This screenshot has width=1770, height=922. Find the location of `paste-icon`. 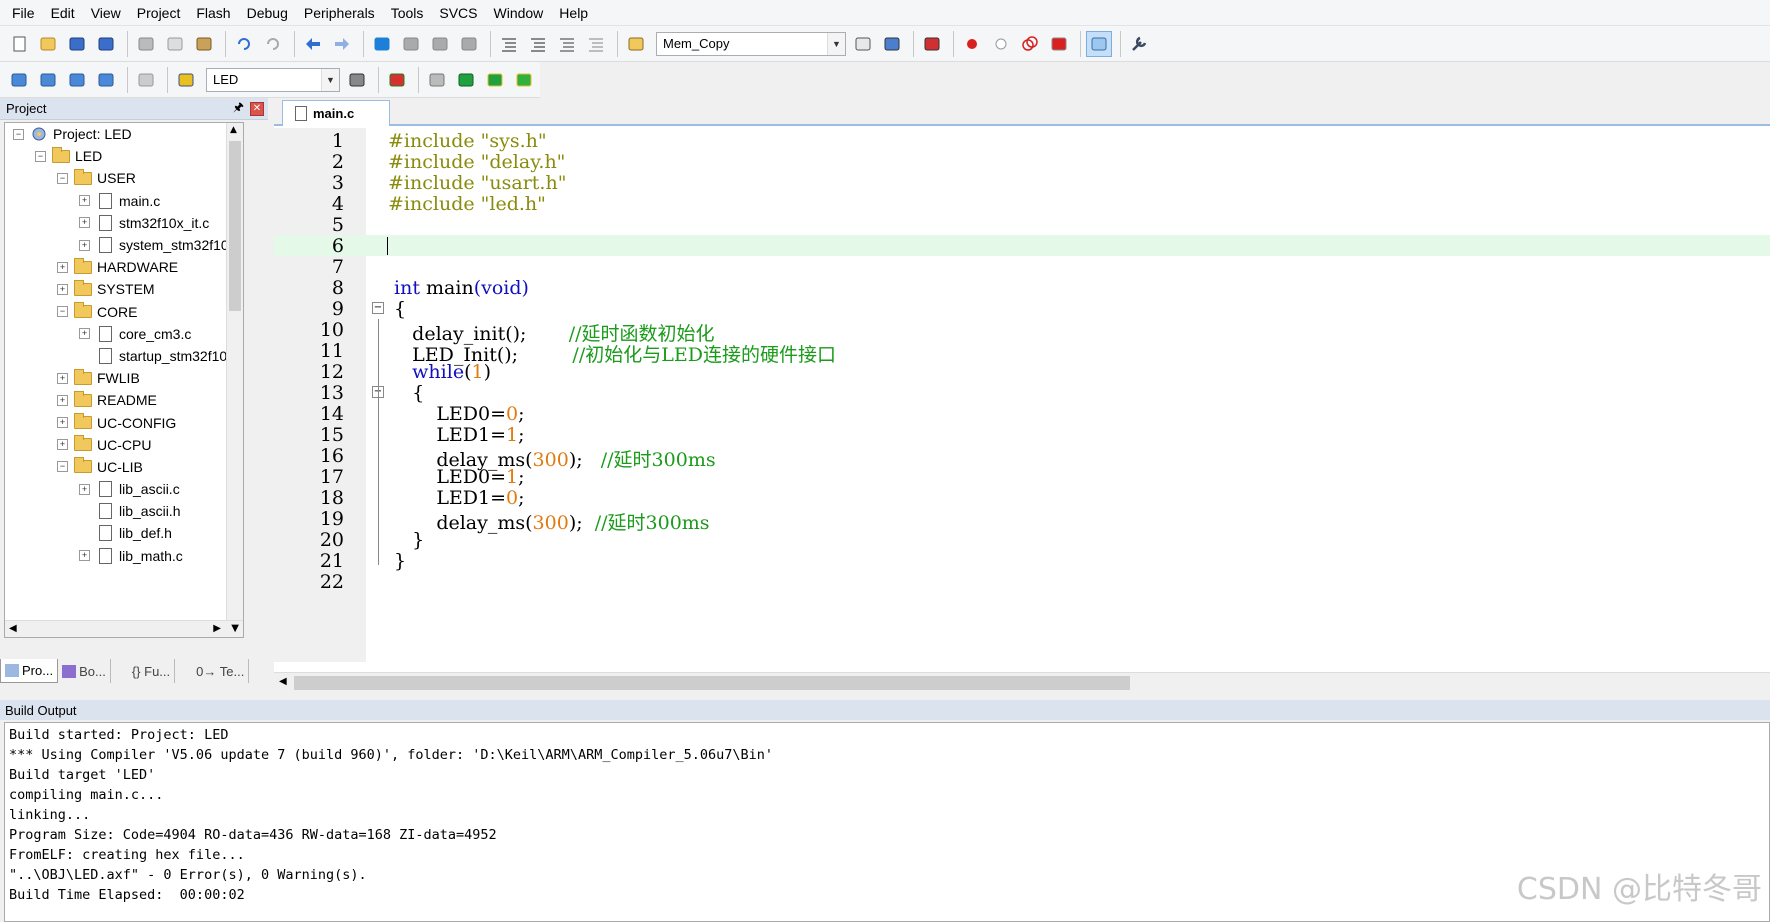

paste-icon is located at coordinates (204, 44).